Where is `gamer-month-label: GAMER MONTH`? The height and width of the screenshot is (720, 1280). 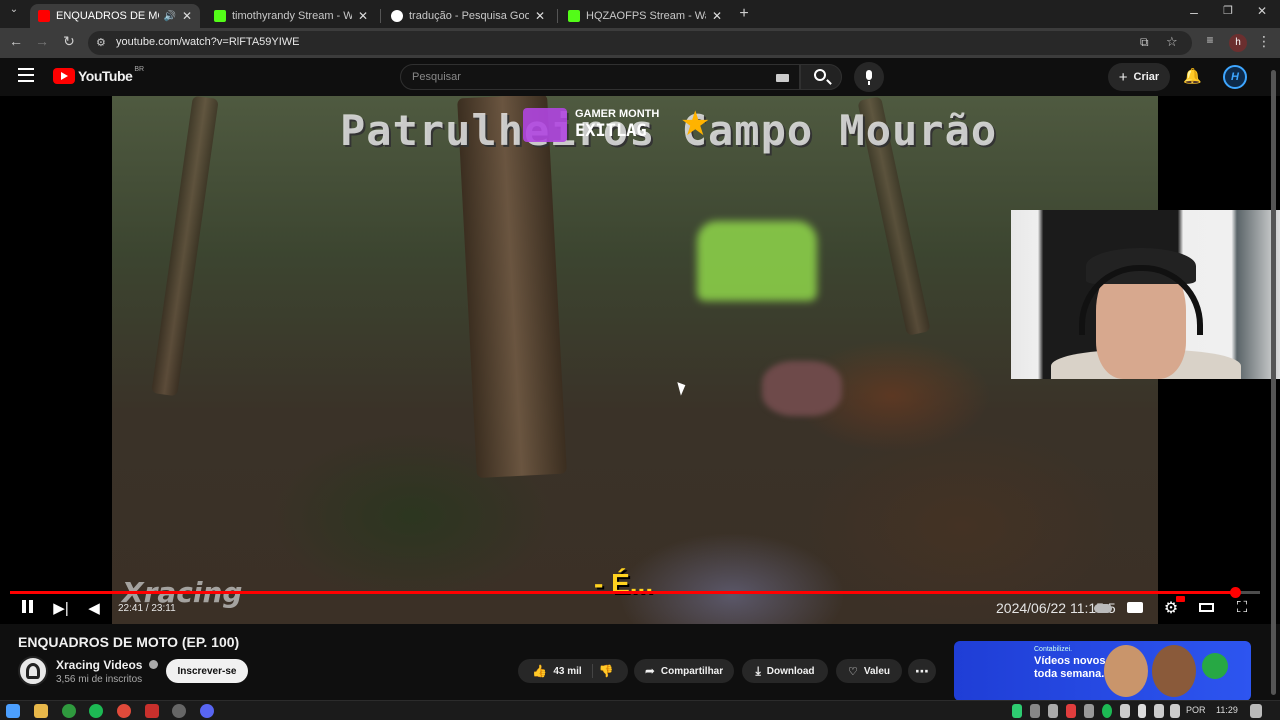
gamer-month-label: GAMER MONTH is located at coordinates (617, 114).